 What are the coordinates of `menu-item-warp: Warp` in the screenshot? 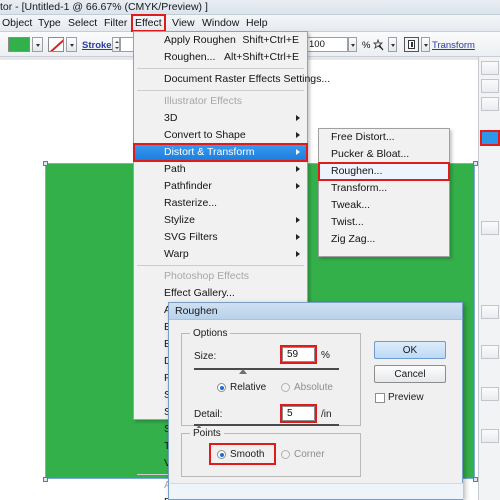 It's located at (220, 254).